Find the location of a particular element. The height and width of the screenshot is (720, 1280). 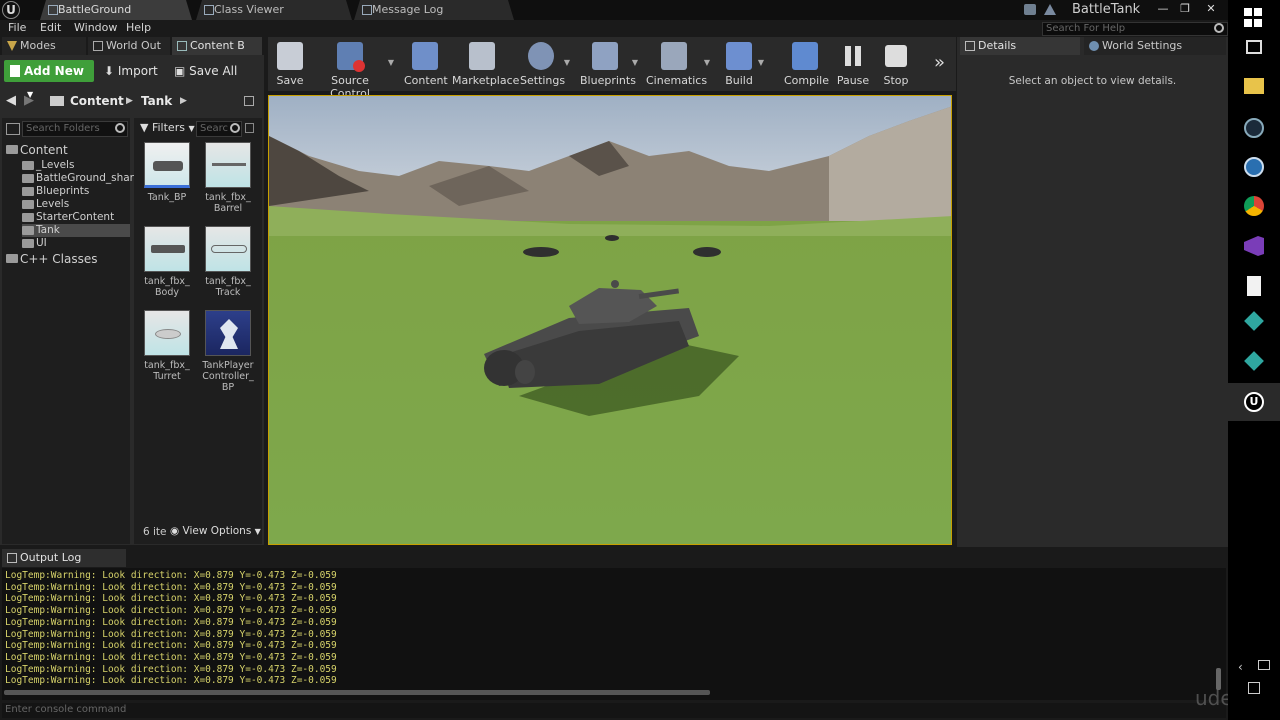

breadcrumb-content: Content is located at coordinates (97, 101).